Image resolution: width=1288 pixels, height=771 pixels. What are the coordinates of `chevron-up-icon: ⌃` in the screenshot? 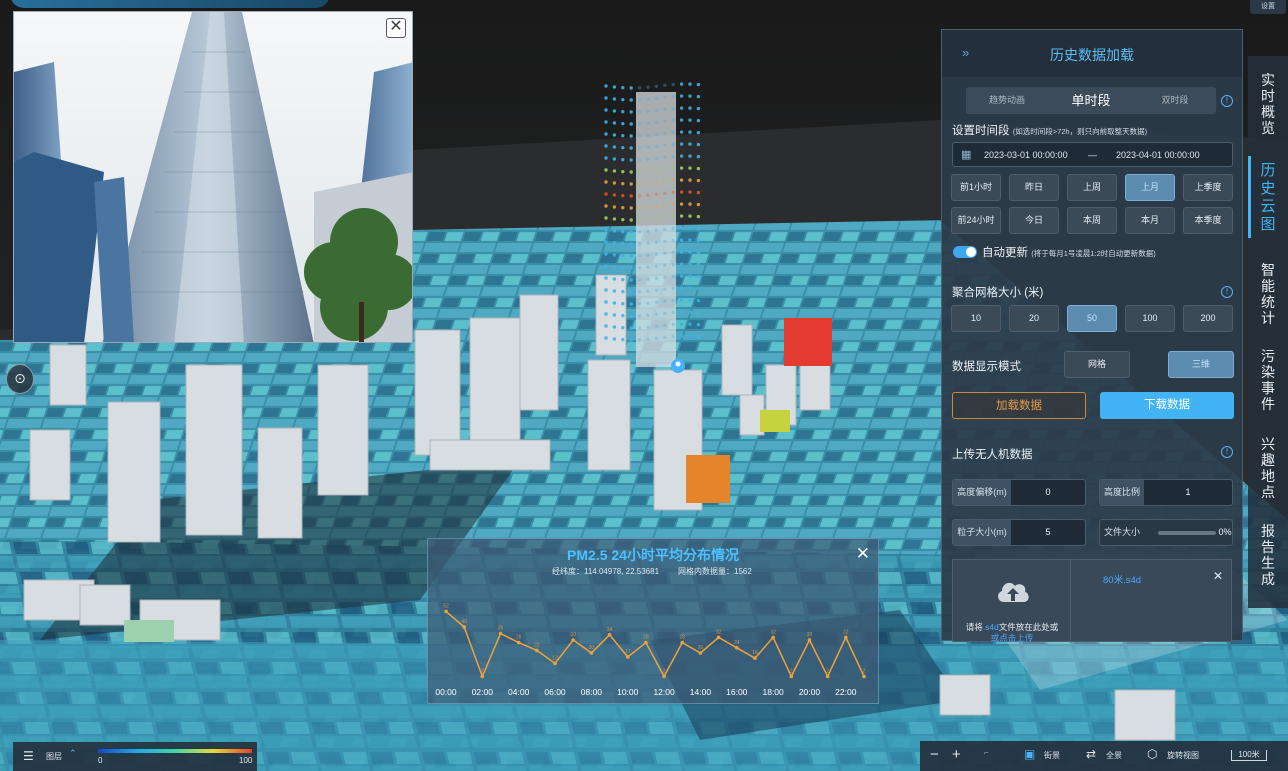 It's located at (73, 753).